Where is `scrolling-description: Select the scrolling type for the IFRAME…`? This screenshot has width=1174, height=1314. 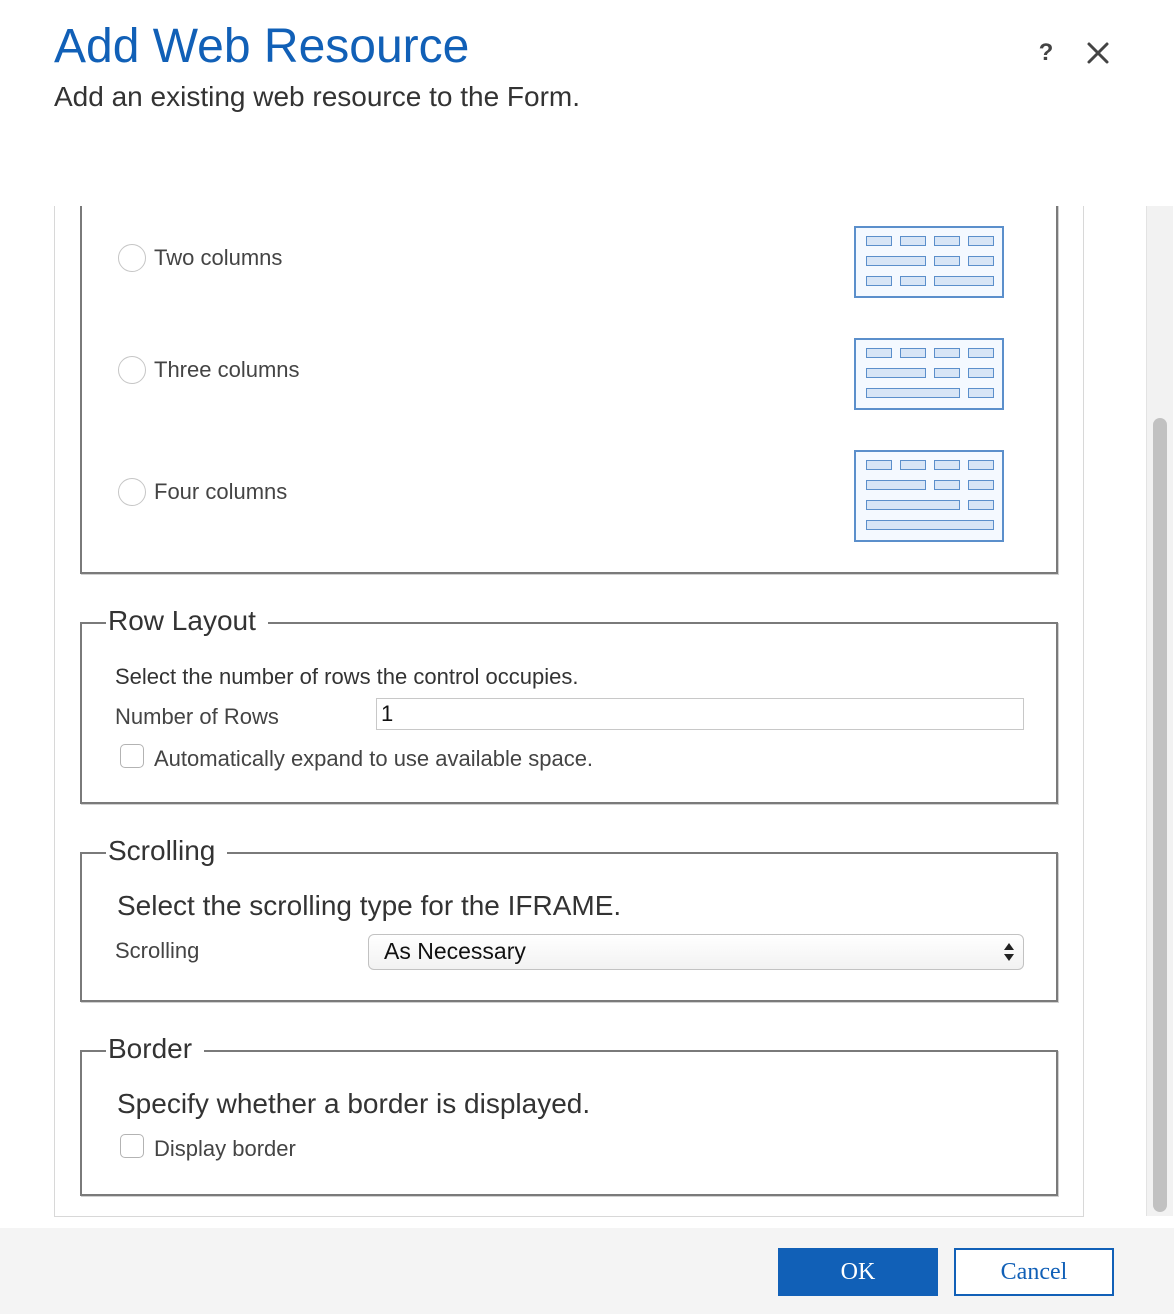 scrolling-description: Select the scrolling type for the IFRAME… is located at coordinates (369, 905).